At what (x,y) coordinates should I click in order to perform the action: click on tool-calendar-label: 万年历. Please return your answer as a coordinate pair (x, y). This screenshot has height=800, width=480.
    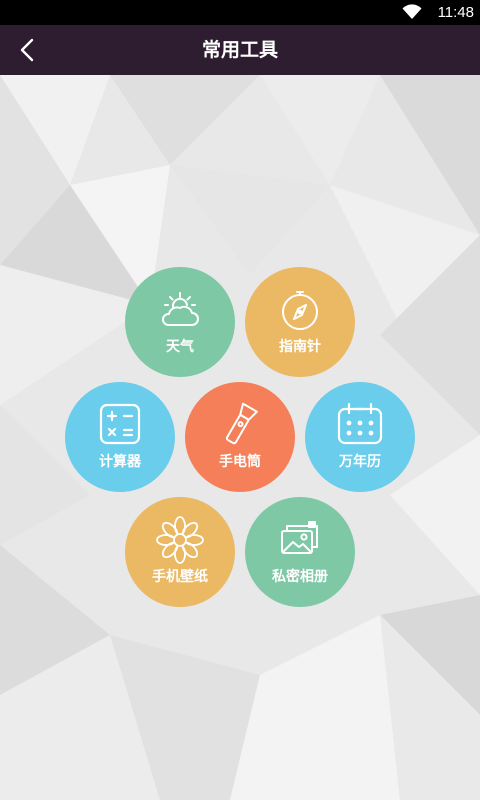
    Looking at the image, I should click on (360, 462).